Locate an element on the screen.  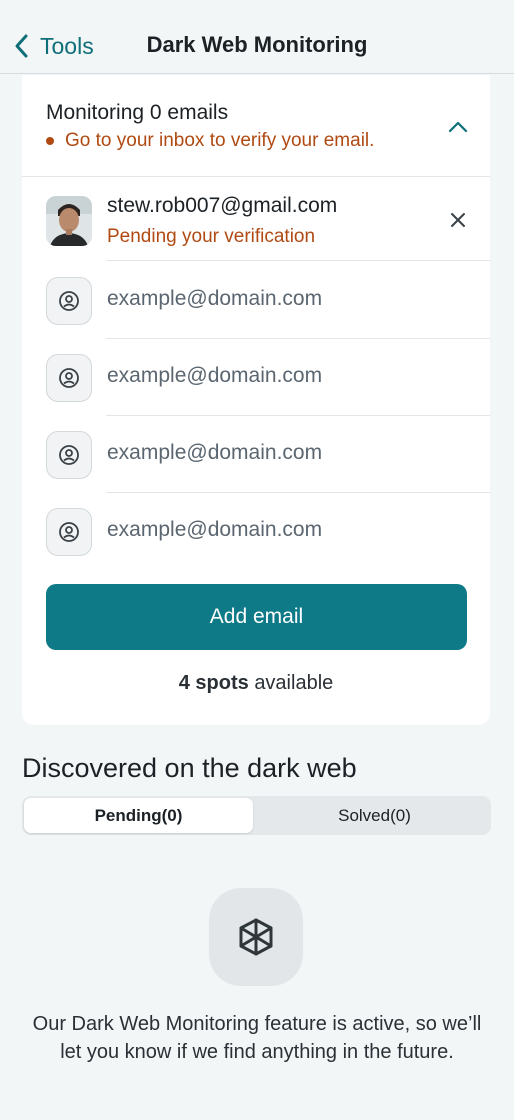
tab-solved: Solved(0) is located at coordinates (374, 815).